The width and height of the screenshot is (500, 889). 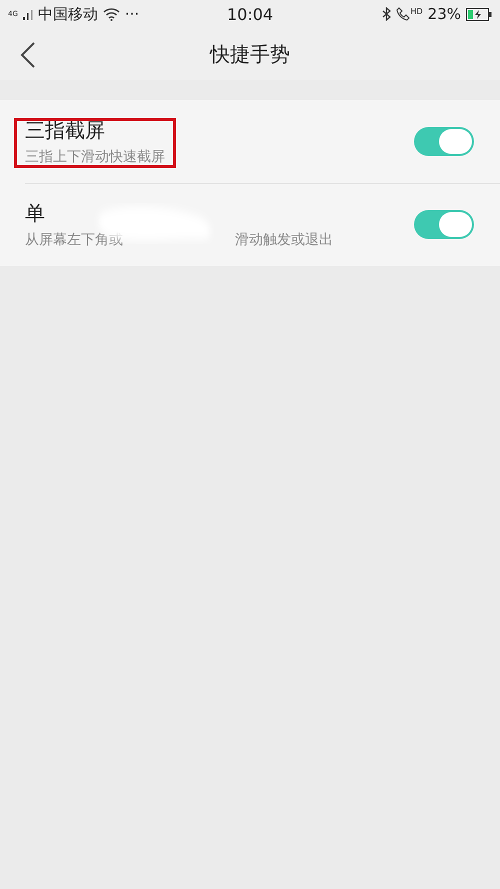 I want to click on bluetooth-icon, so click(x=387, y=14).